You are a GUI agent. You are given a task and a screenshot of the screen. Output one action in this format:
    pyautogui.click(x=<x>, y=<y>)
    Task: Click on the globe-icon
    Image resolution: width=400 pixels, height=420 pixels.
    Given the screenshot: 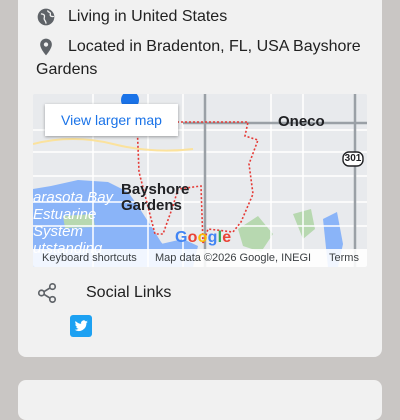 What is the action you would take?
    pyautogui.click(x=46, y=17)
    